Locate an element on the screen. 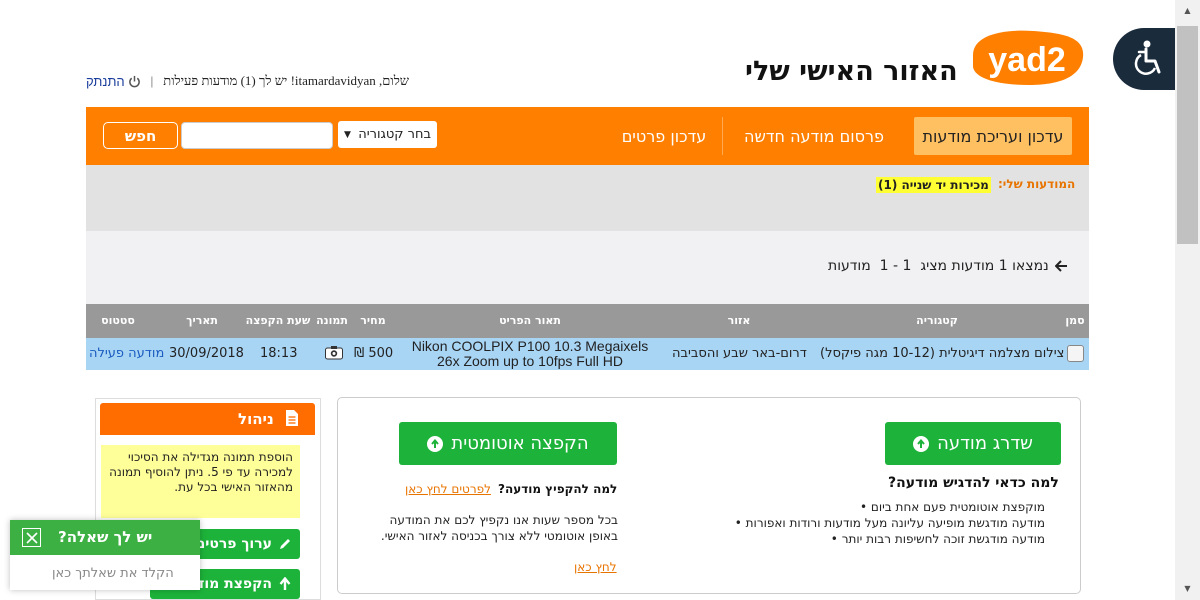 The height and width of the screenshot is (600, 1200). scroll-down-icon: ▼ is located at coordinates (1187, 588).